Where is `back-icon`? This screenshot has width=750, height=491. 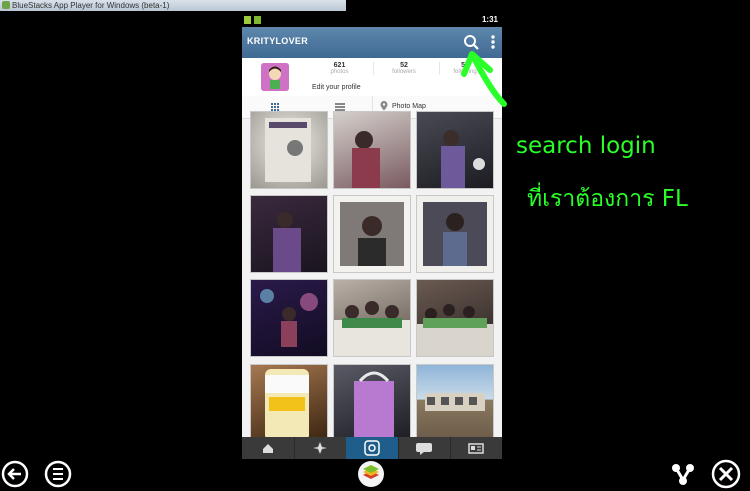
back-icon is located at coordinates (15, 474).